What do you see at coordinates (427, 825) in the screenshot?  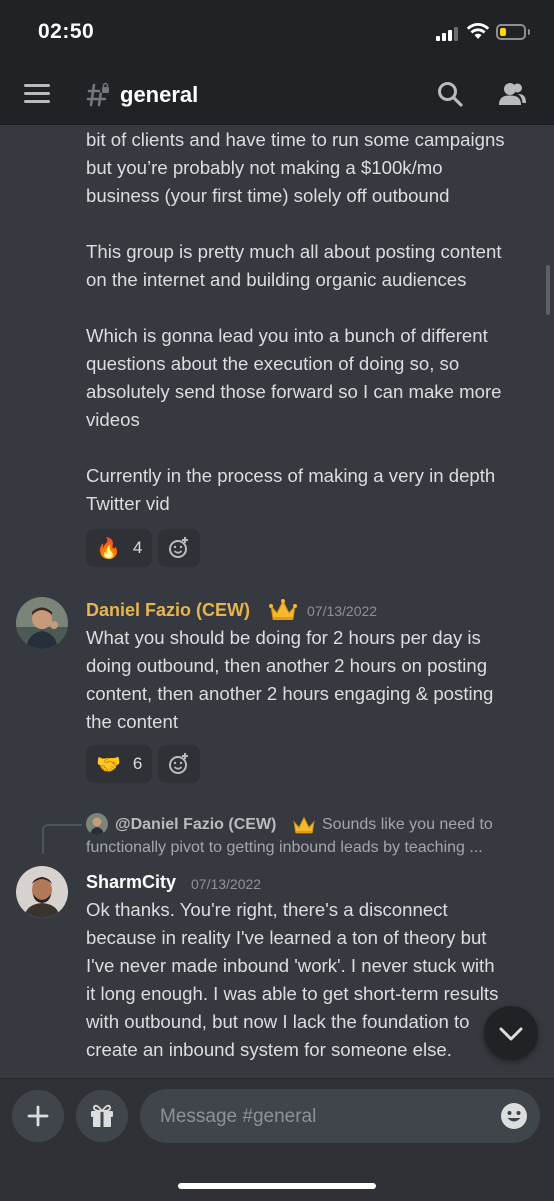 I see `reply-preview: Sounds like you need to` at bounding box center [427, 825].